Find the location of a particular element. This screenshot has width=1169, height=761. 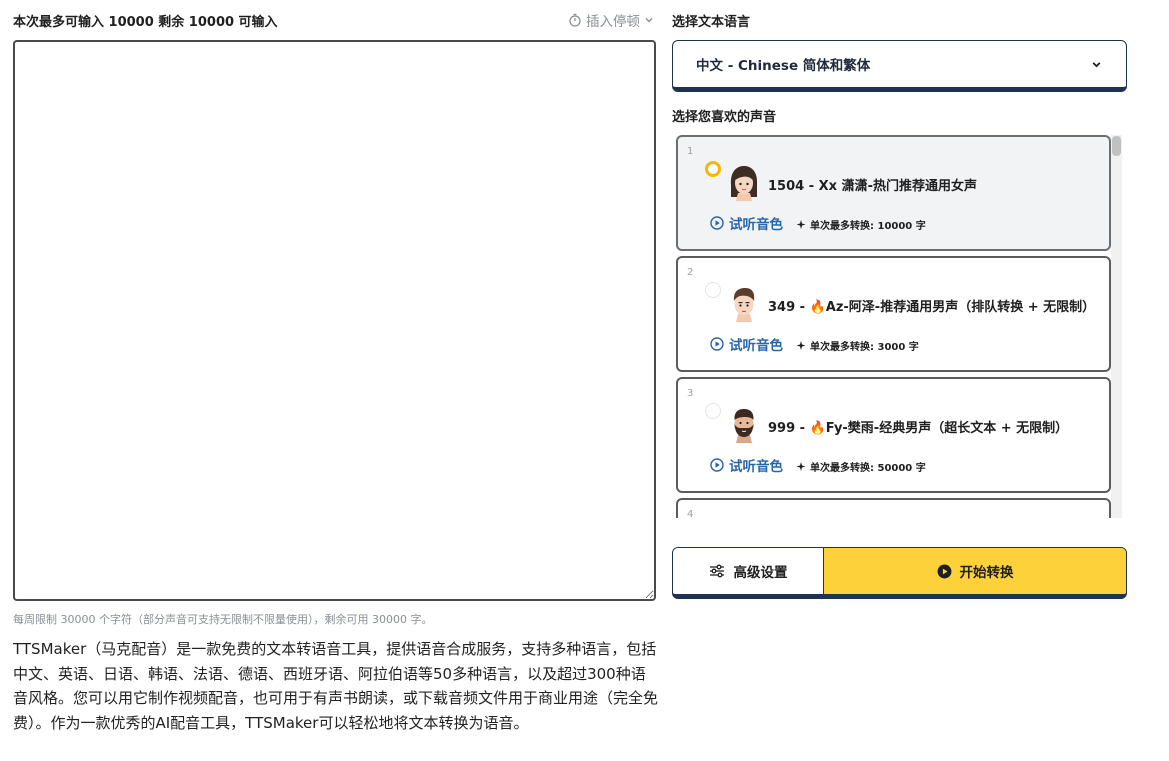

char-limit-text: 本次最多可输入 10000 剩余 10000 可输入 is located at coordinates (145, 22).